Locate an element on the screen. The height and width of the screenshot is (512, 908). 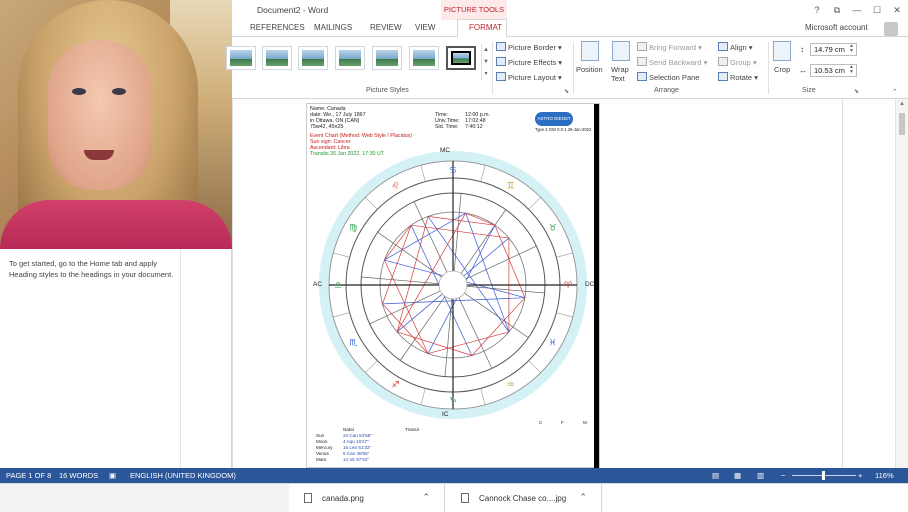
maximize-button: ☐ is located at coordinates (877, 10).